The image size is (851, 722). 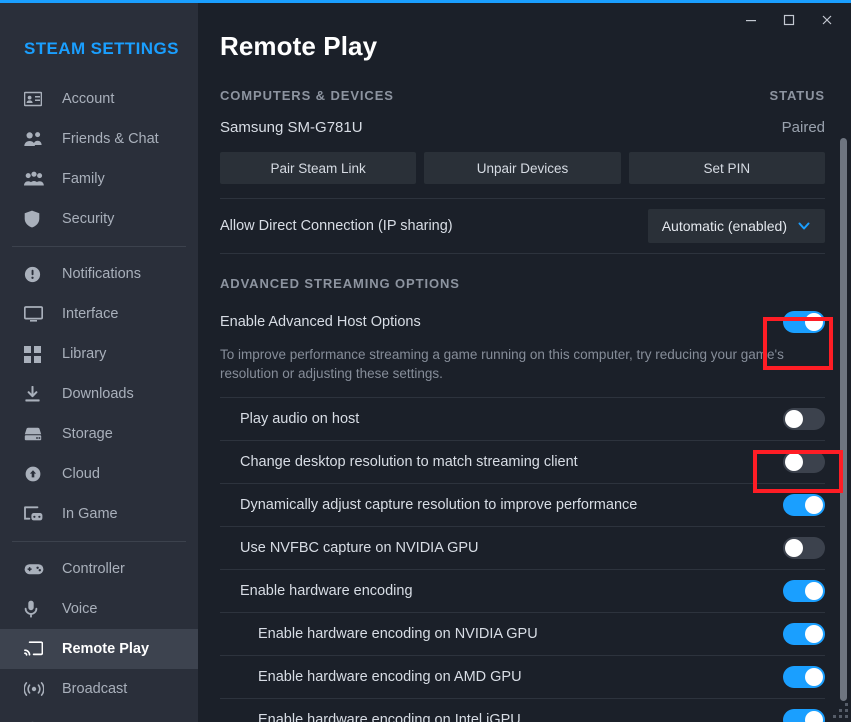 What do you see at coordinates (804, 462) in the screenshot?
I see `change-desktop-resolution-to-match-streaming-client-toggle` at bounding box center [804, 462].